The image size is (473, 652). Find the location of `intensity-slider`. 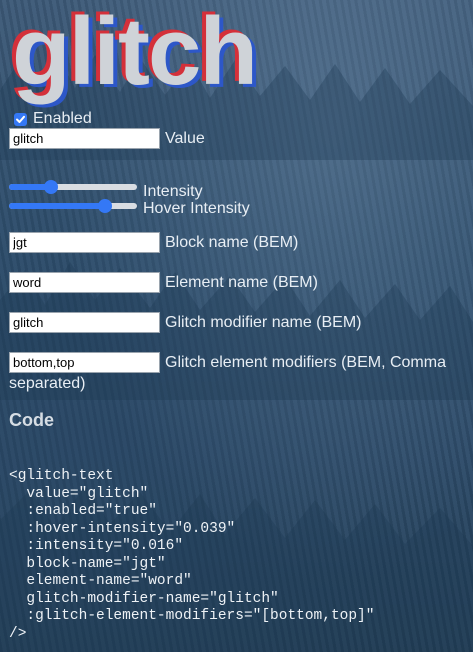

intensity-slider is located at coordinates (73, 187).